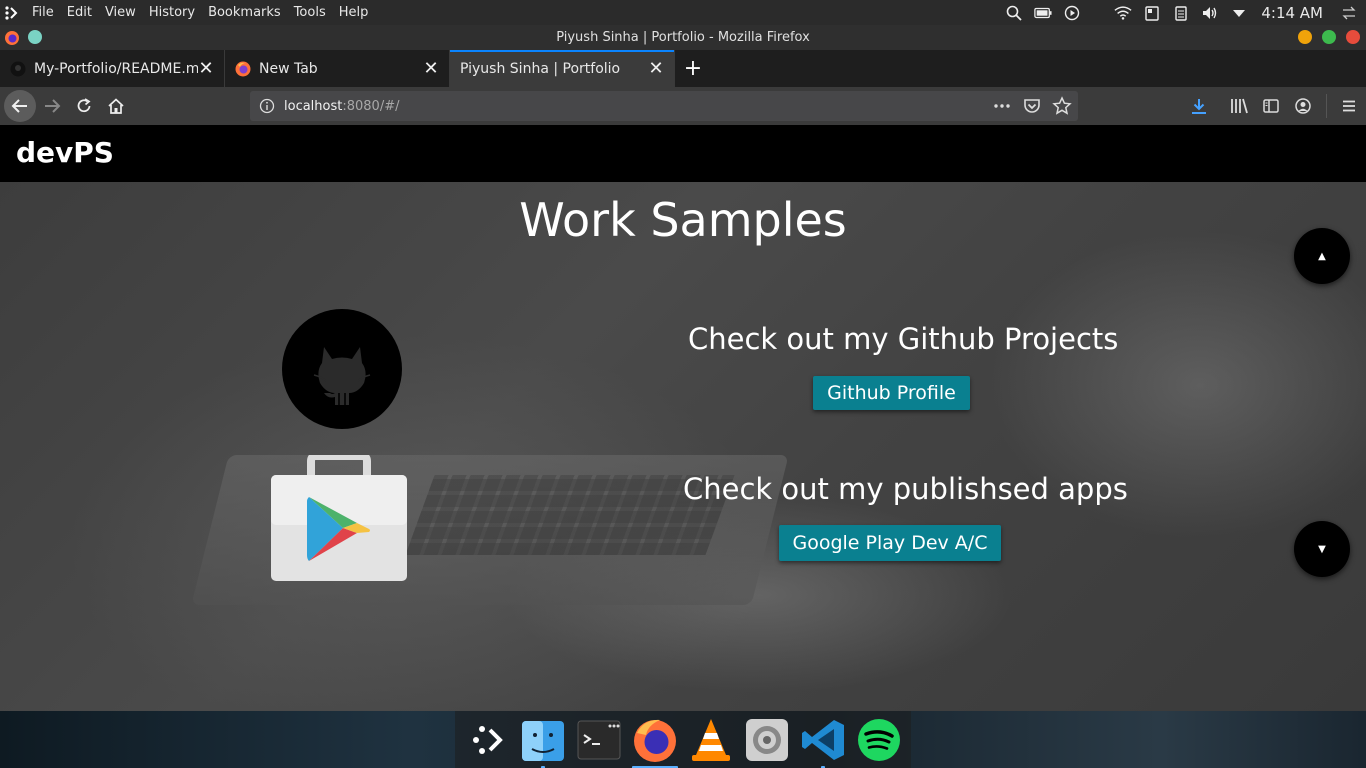 This screenshot has height=768, width=1366. What do you see at coordinates (1043, 13) in the screenshot?
I see `battery-icon` at bounding box center [1043, 13].